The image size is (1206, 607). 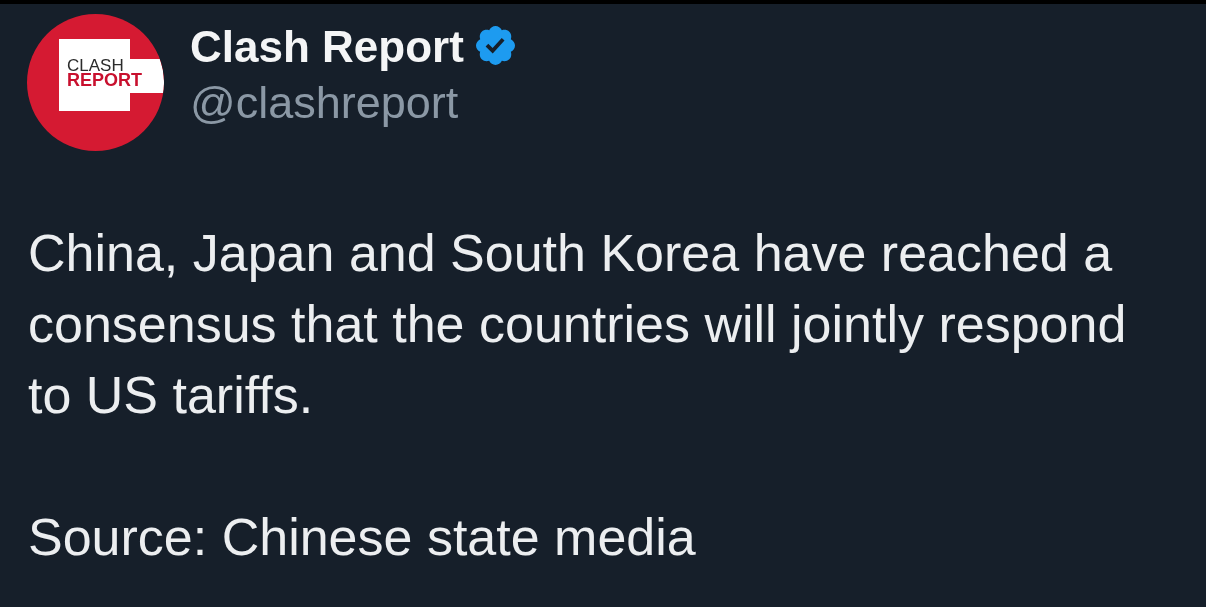 What do you see at coordinates (95, 65) in the screenshot?
I see `logo-text: CLASH` at bounding box center [95, 65].